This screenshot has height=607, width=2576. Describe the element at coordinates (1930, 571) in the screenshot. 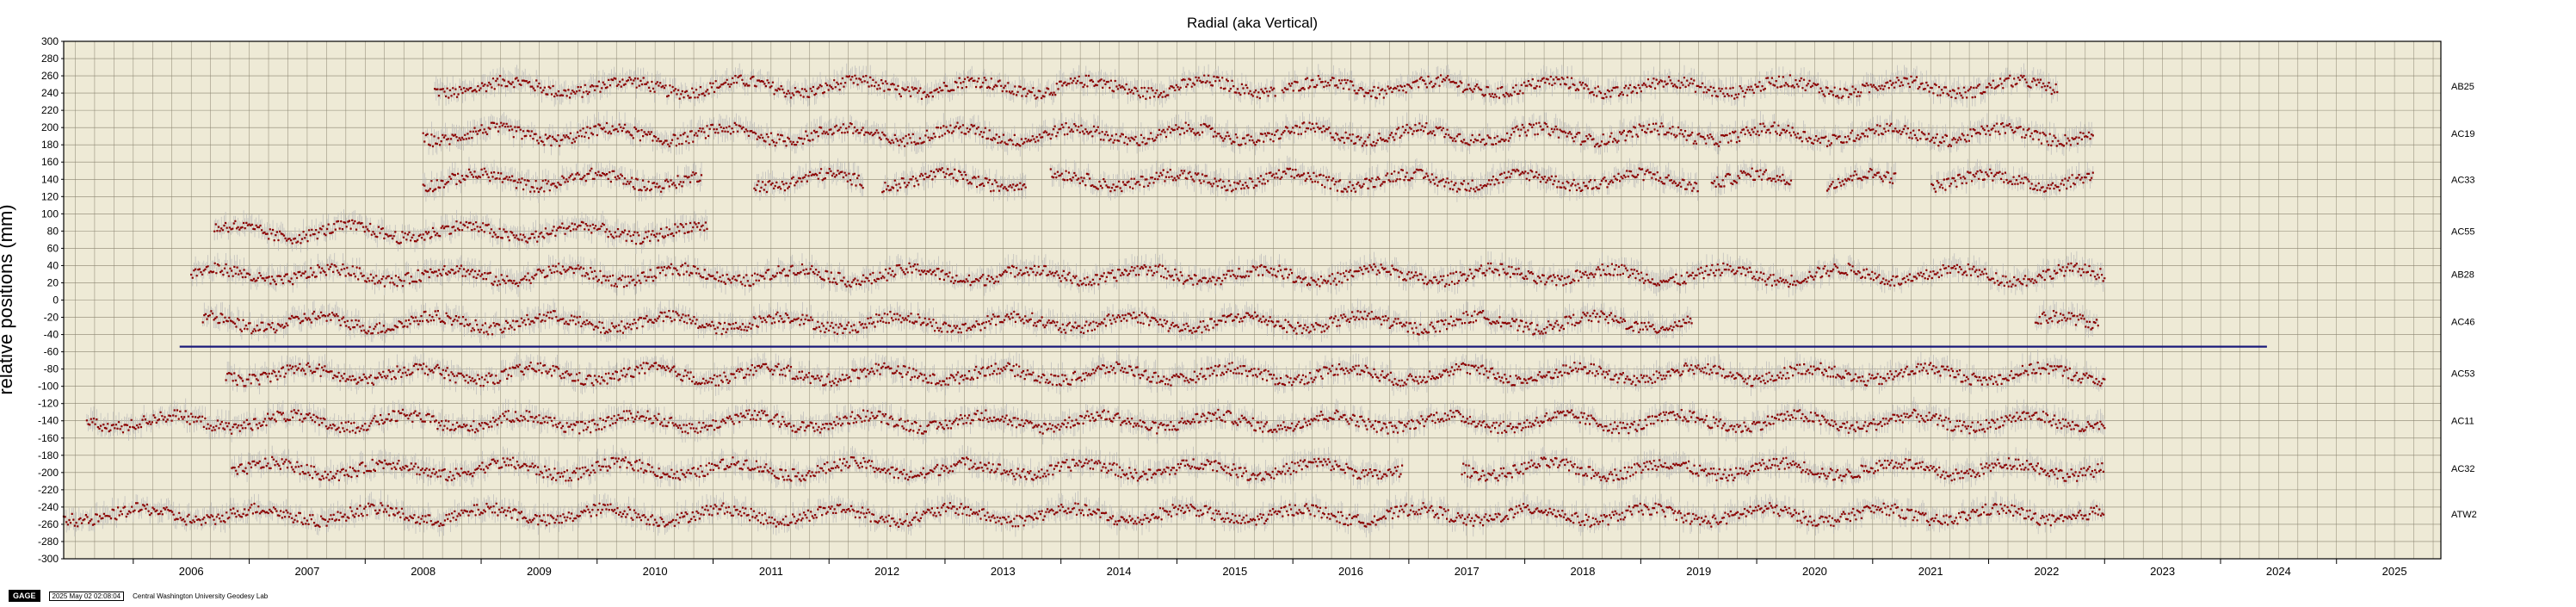

I see `x-tick-label: 2021` at that location.